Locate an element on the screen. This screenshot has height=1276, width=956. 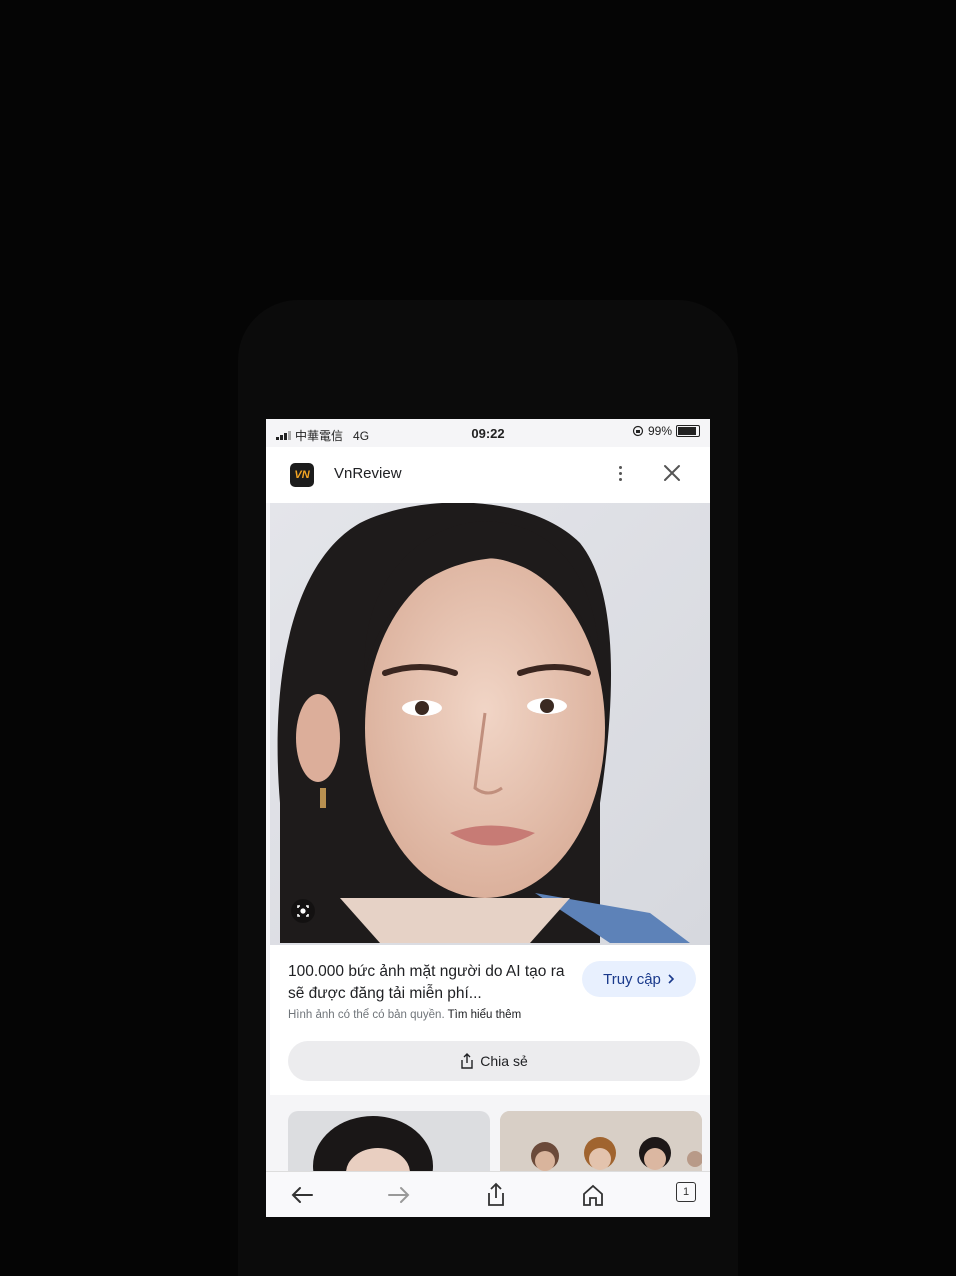
status-bar: 中華電信 4G 09:22 99% is located at coordinates (488, 433).